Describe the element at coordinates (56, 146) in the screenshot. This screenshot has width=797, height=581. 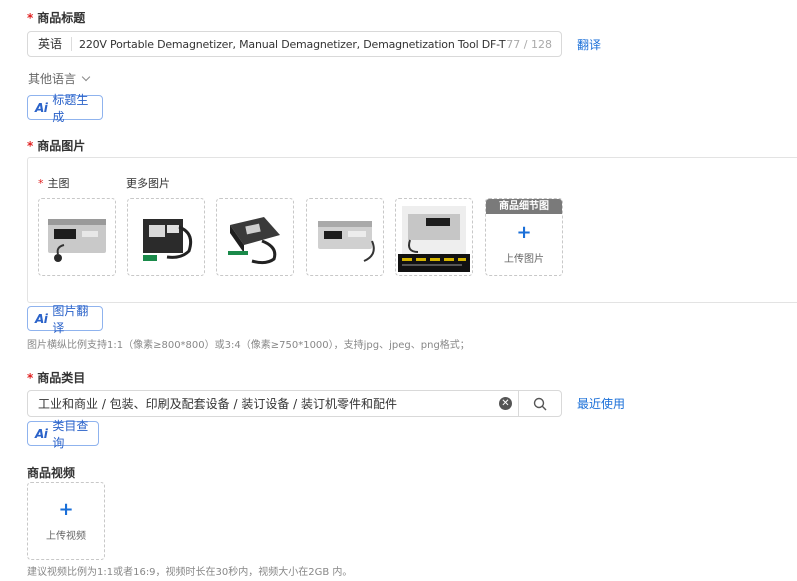
I see `image-label: * 商品图片` at that location.